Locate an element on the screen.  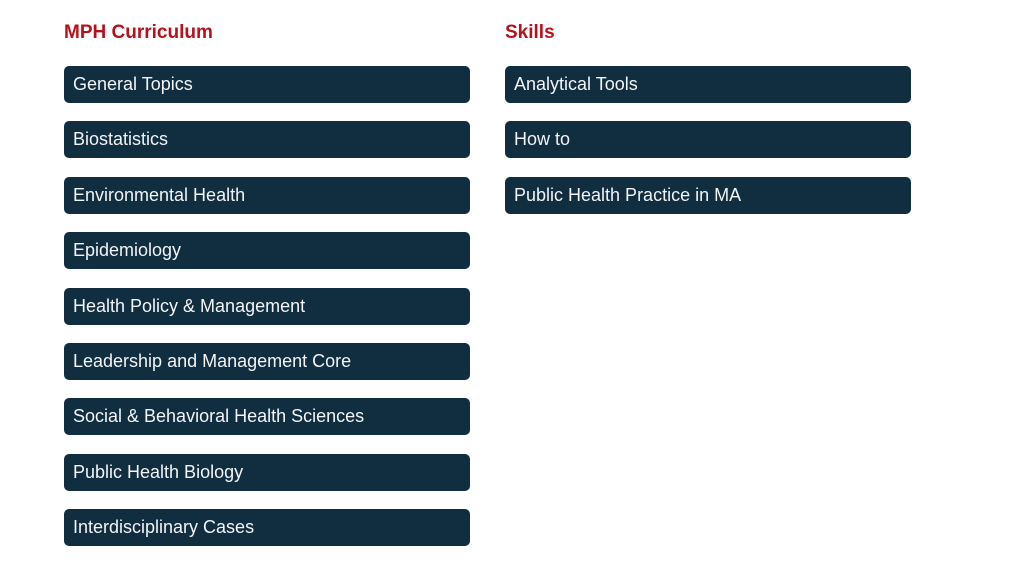
link-public-health-practice-ma: Public Health Practice in MA is located at coordinates (708, 195).